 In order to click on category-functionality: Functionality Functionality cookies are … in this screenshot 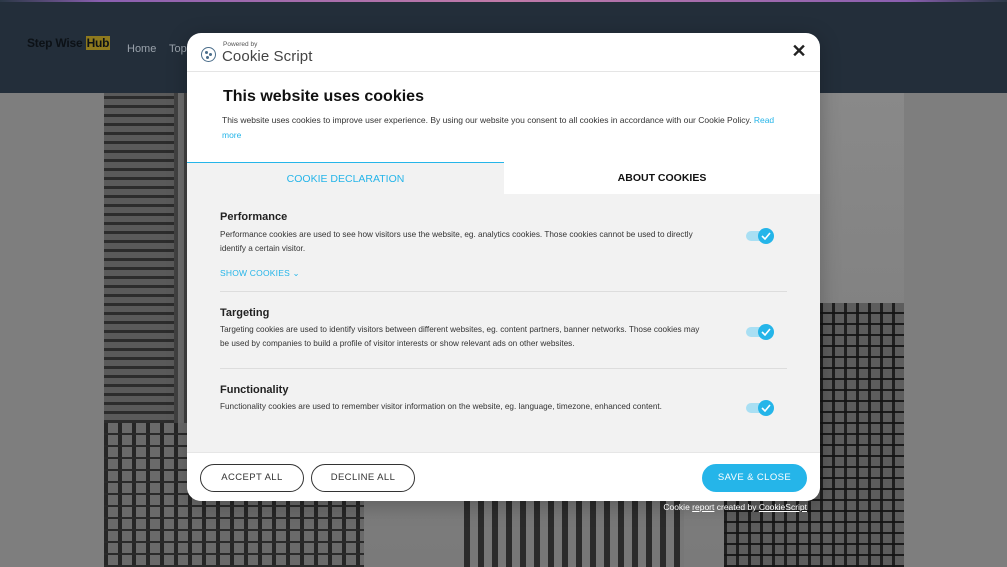, I will do `click(503, 400)`.